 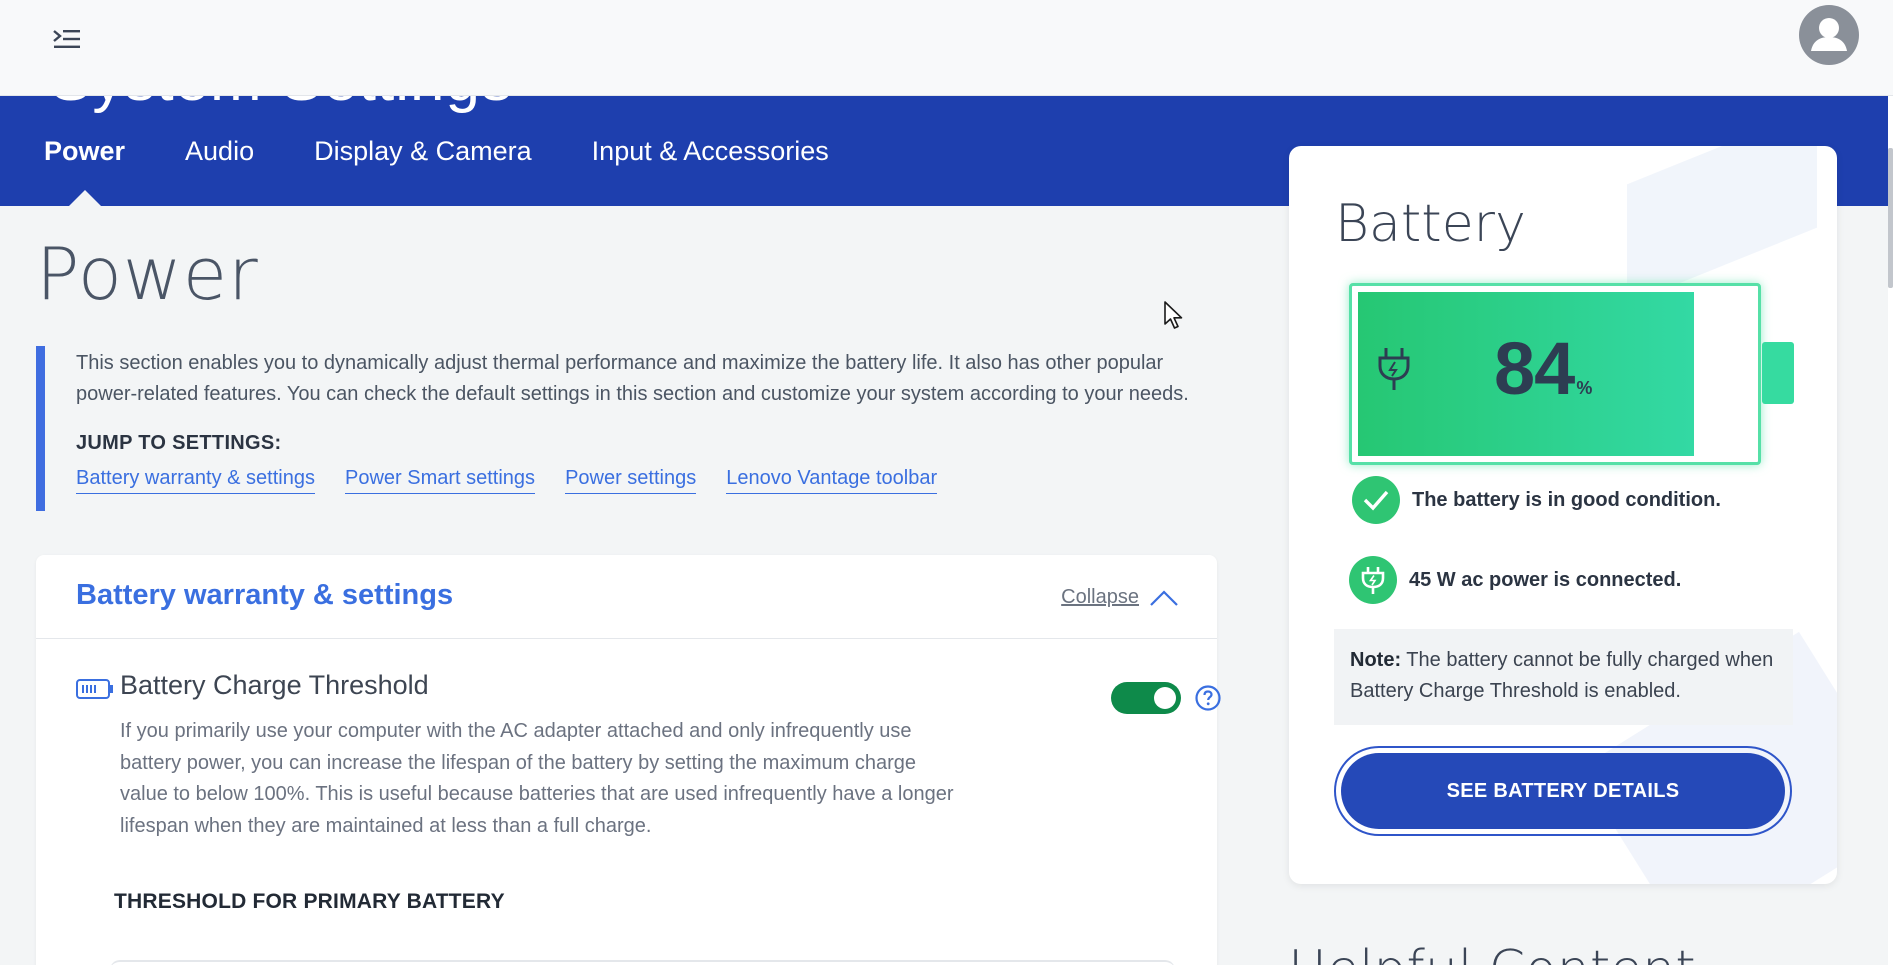 I want to click on battery-condition-row: The battery is in good condition., so click(x=1536, y=500).